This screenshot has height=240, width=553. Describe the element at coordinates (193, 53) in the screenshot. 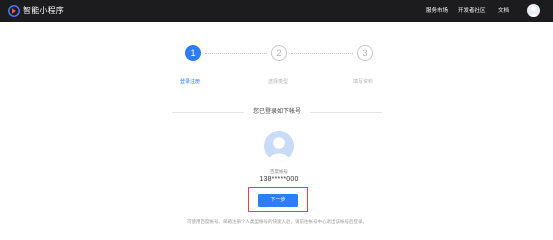

I see `step-1-indicator: 1` at that location.